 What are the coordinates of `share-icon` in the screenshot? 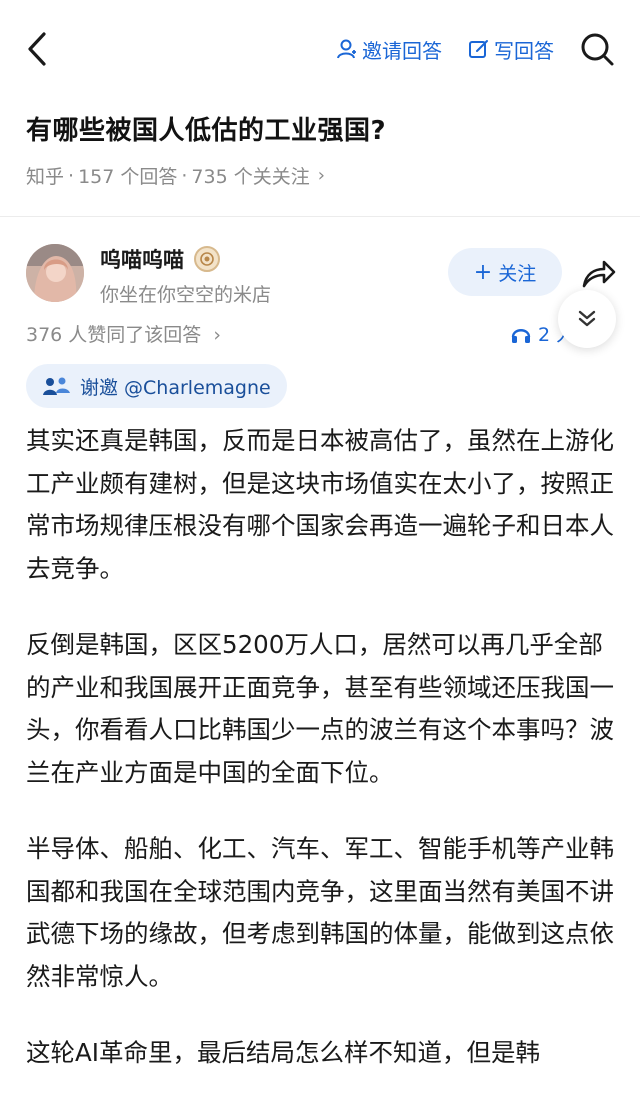 It's located at (599, 274).